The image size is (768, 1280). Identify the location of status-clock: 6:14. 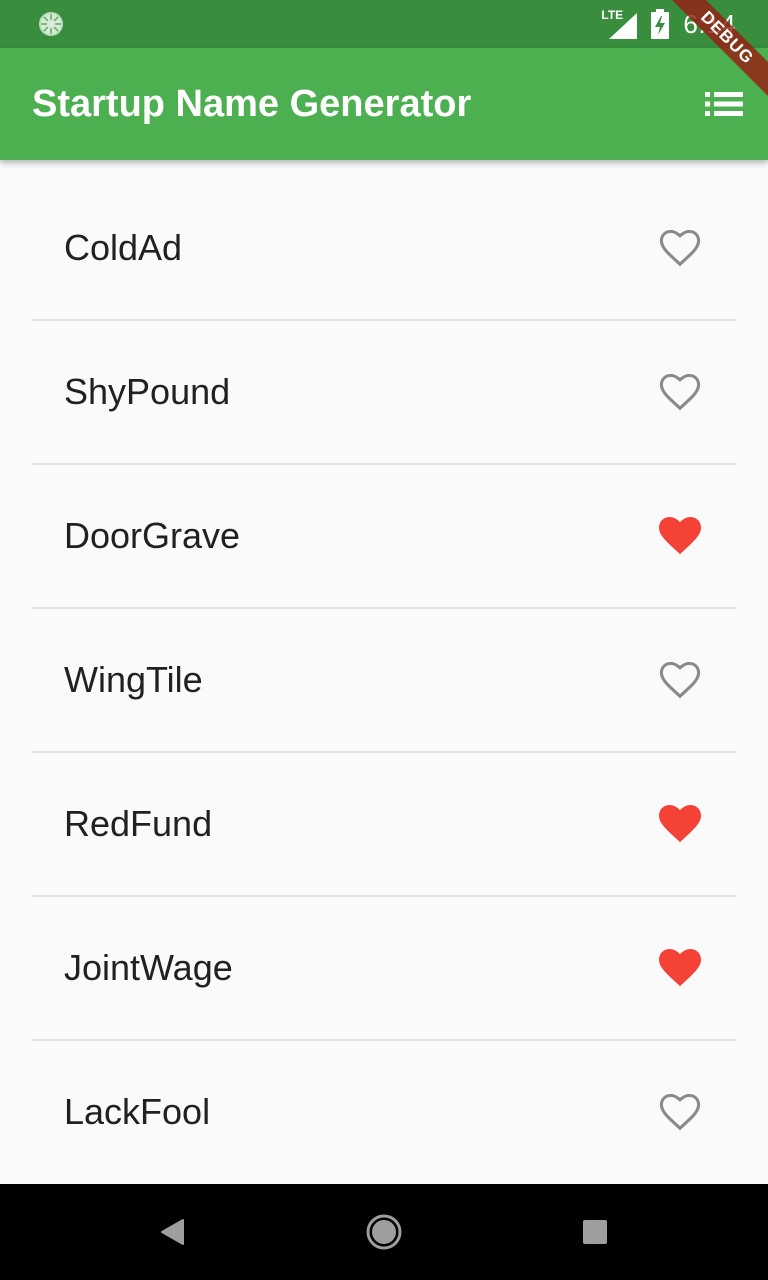
(709, 23).